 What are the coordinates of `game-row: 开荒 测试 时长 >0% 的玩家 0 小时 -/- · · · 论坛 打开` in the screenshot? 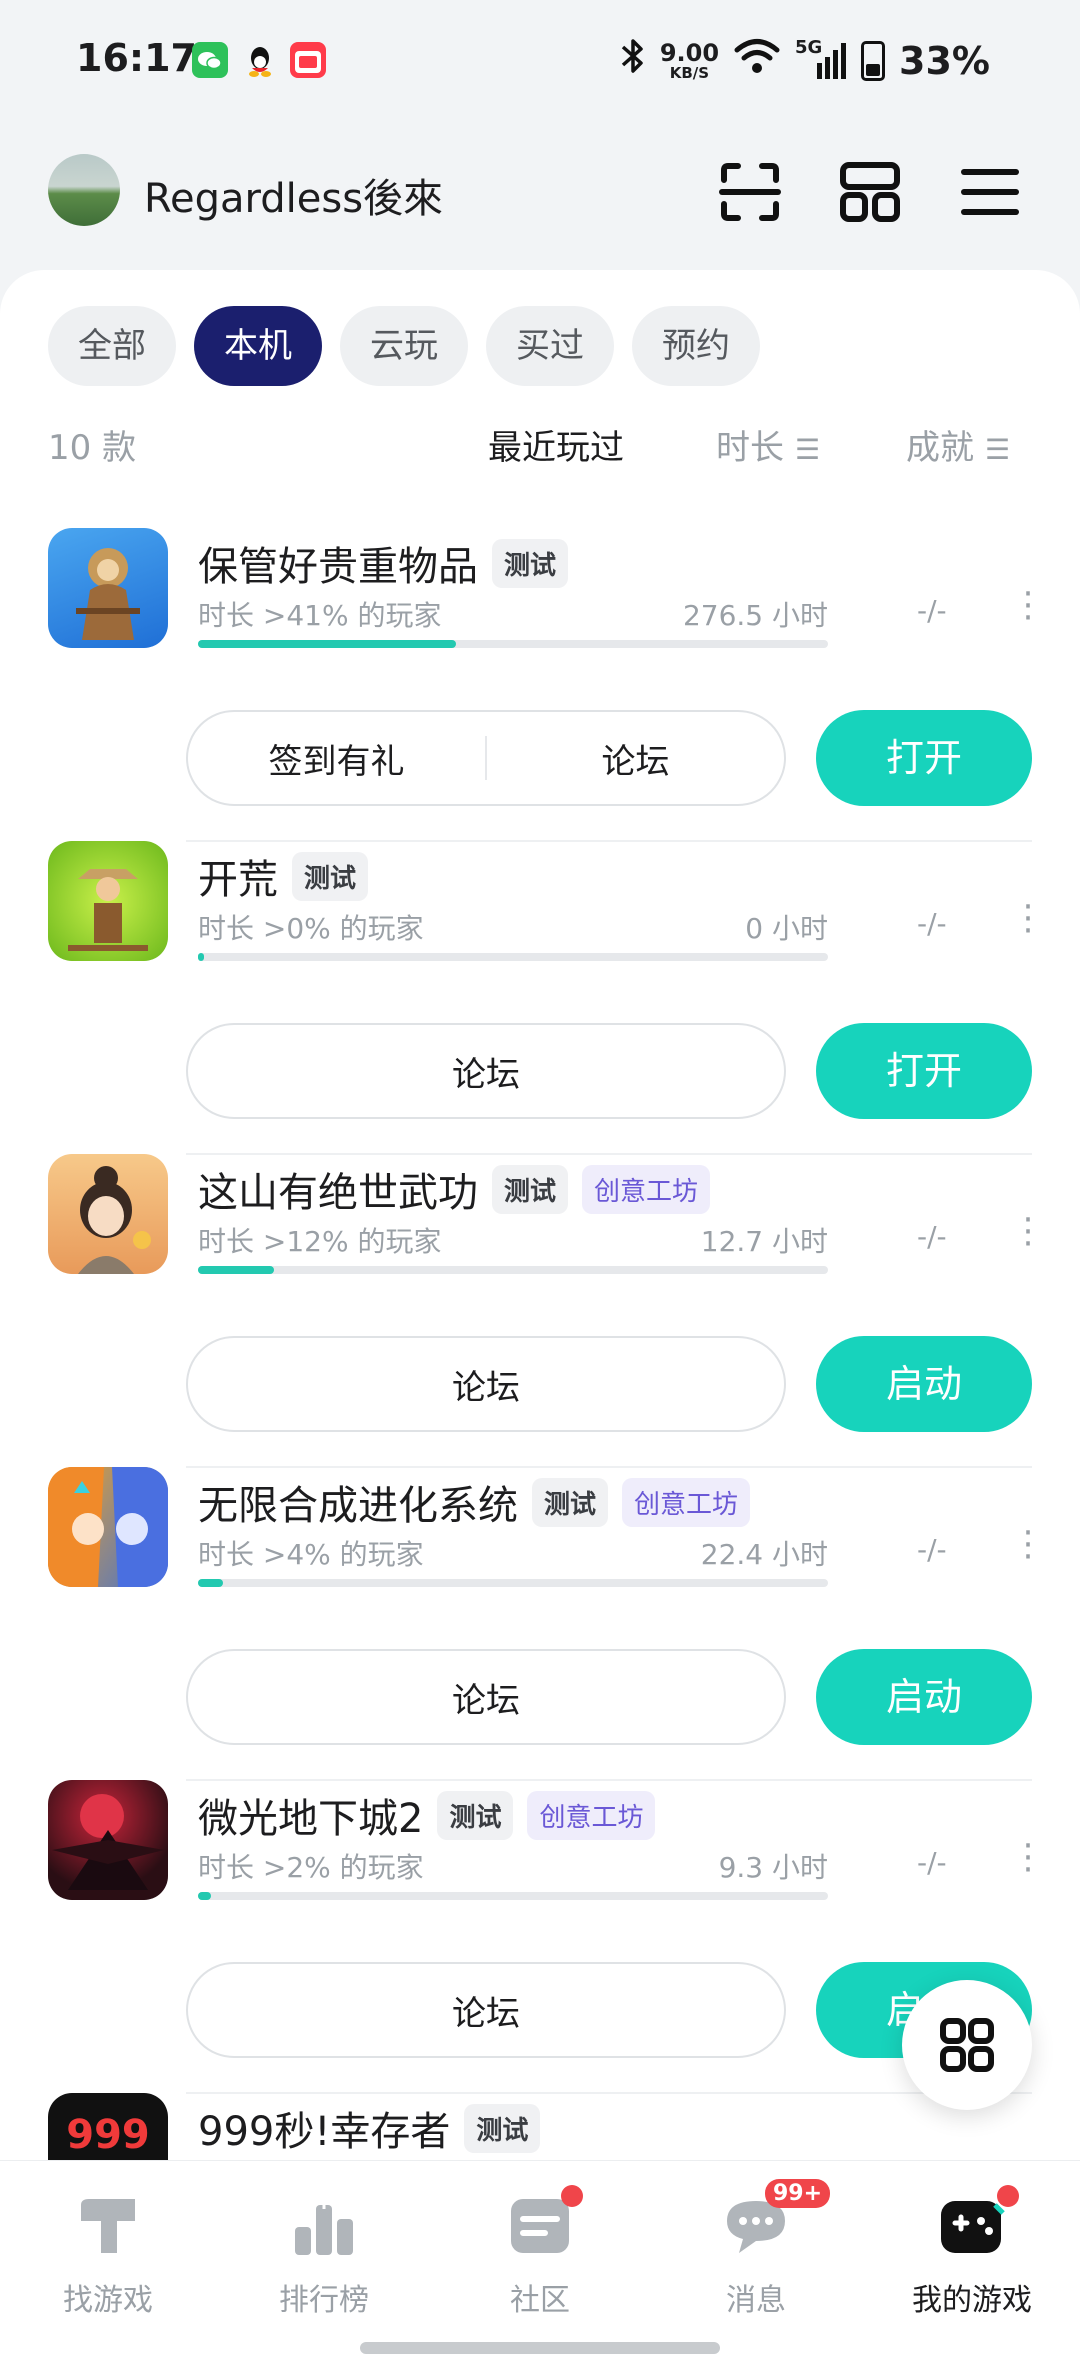 It's located at (540, 998).